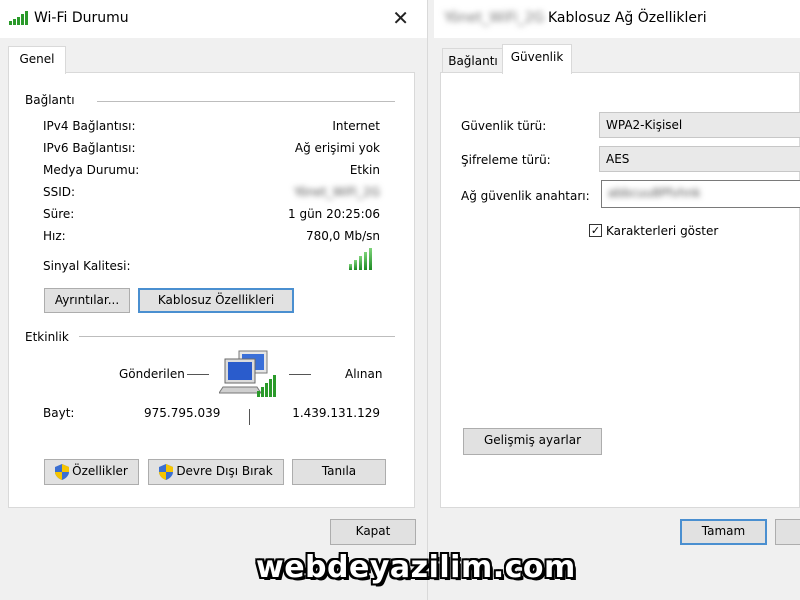  I want to click on network-key-value: abbcuu8Pfvhnk, so click(654, 193).